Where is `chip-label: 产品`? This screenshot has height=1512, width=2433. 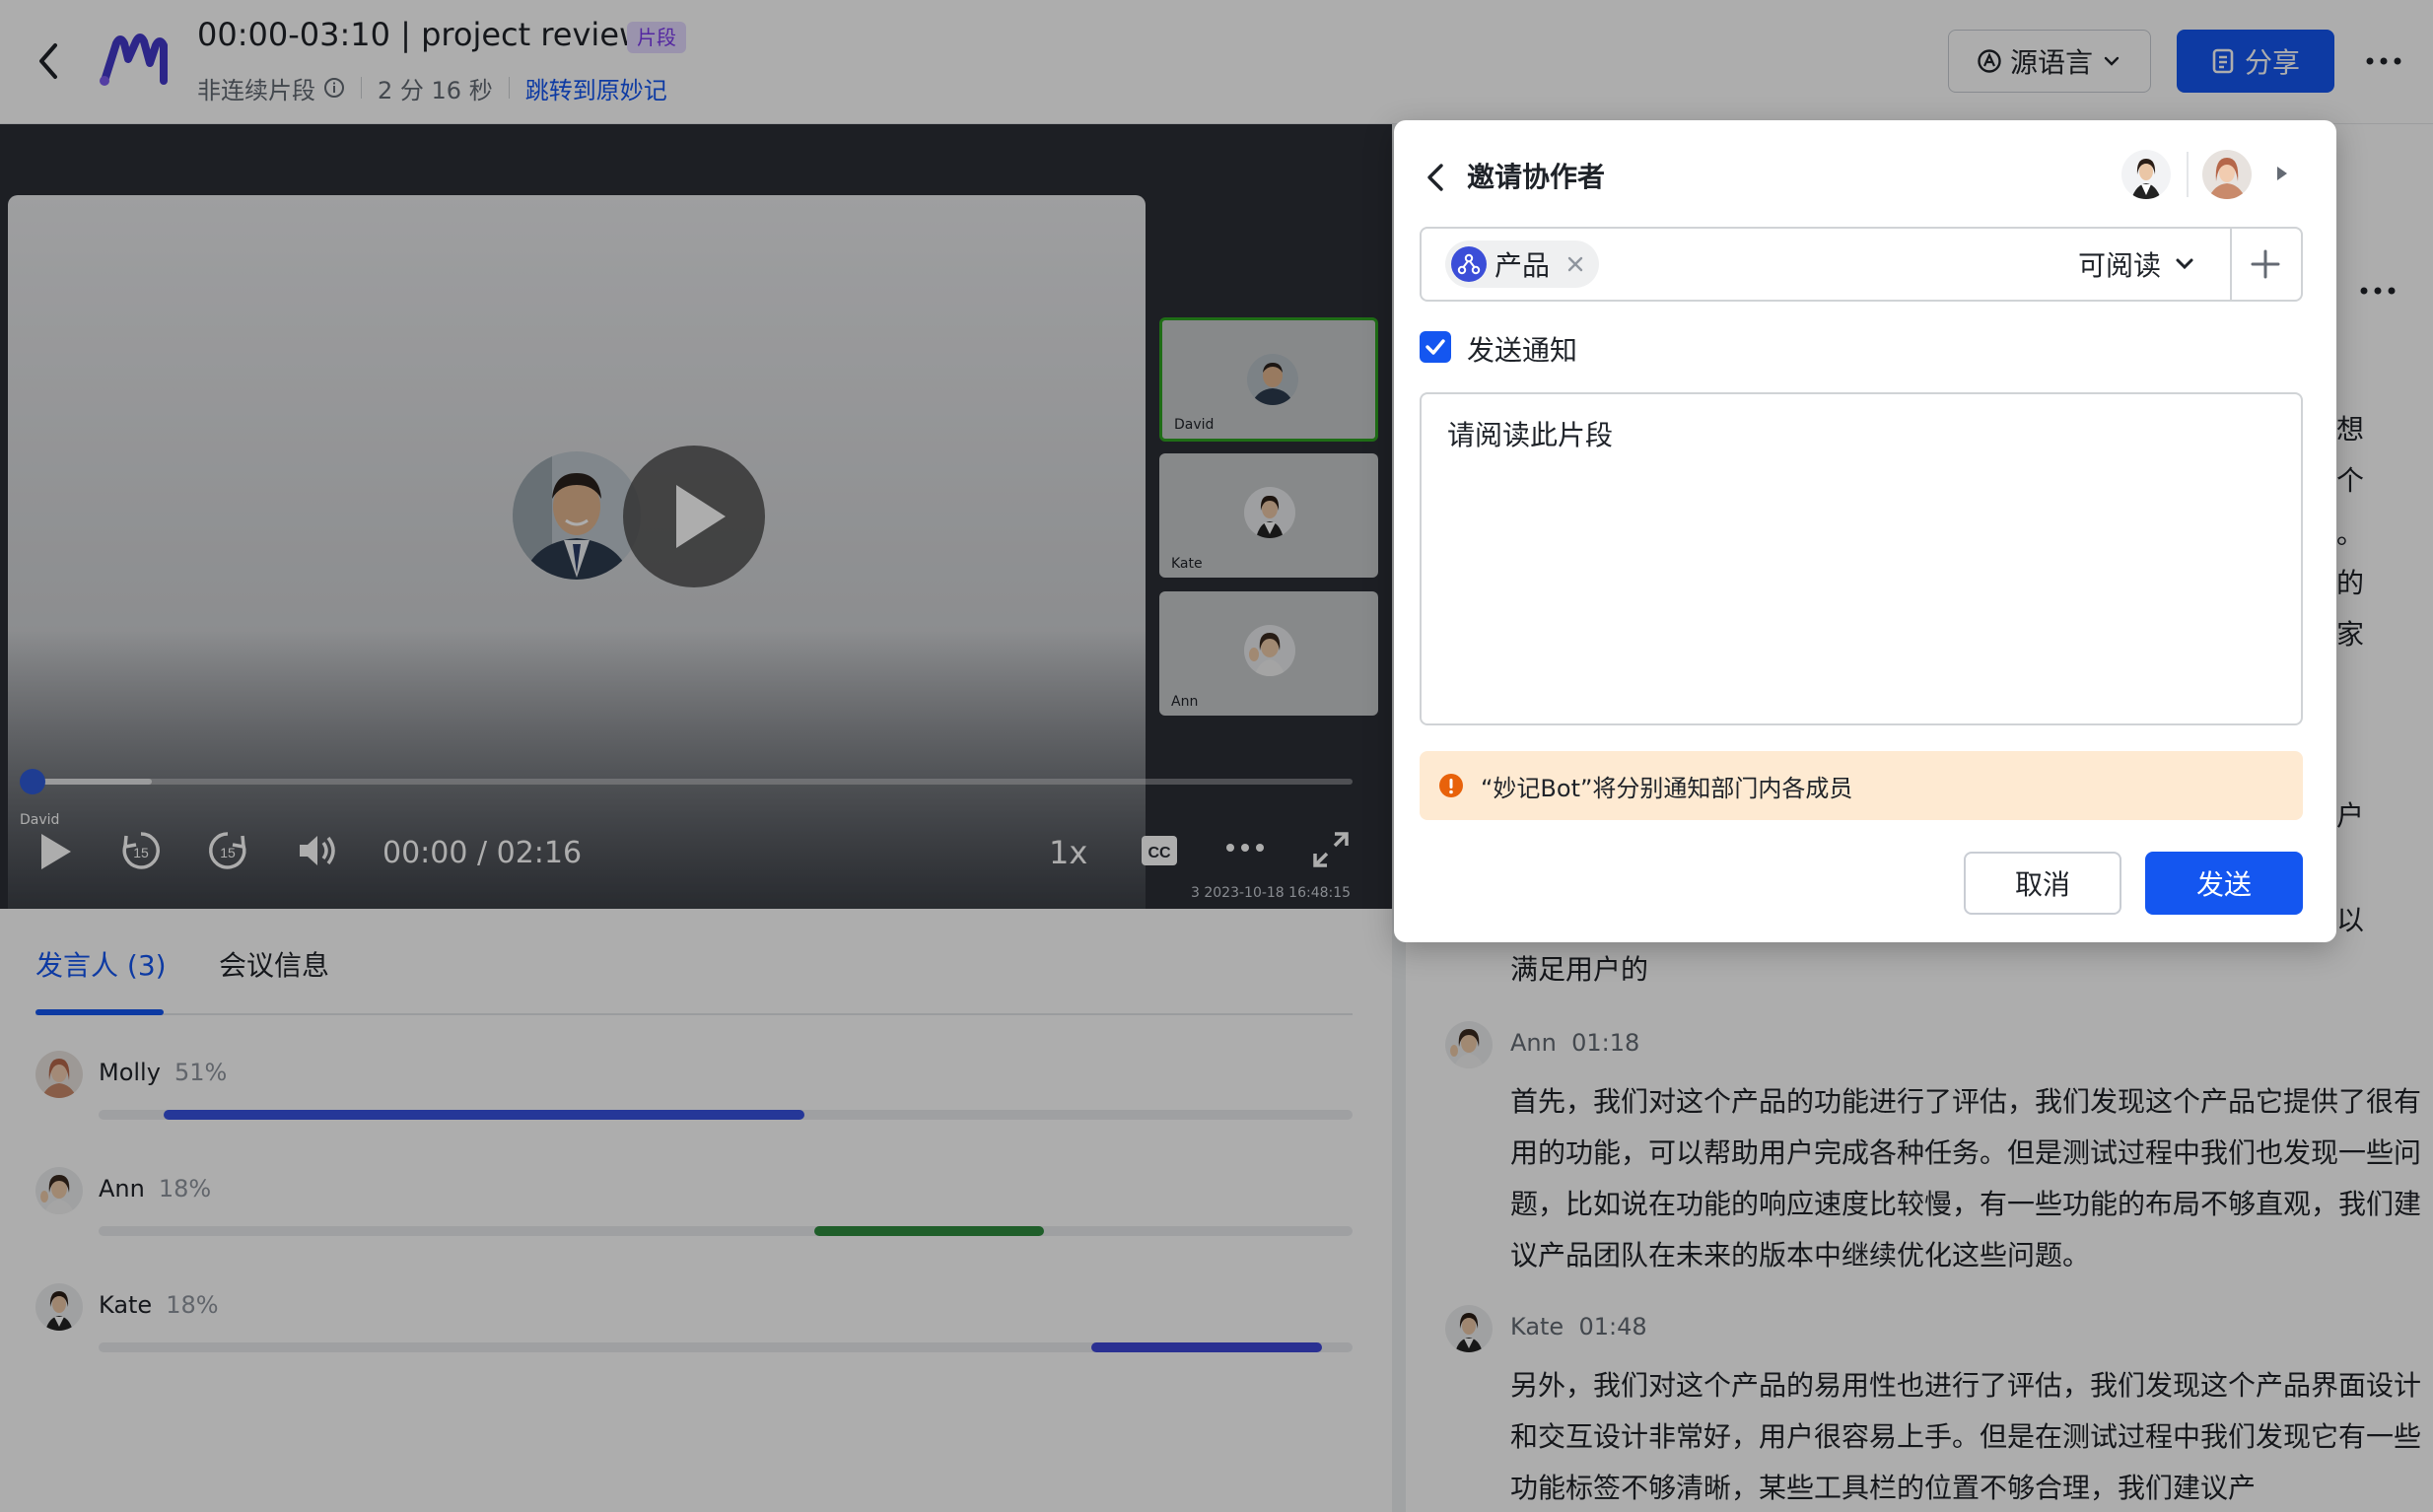 chip-label: 产品 is located at coordinates (1523, 265).